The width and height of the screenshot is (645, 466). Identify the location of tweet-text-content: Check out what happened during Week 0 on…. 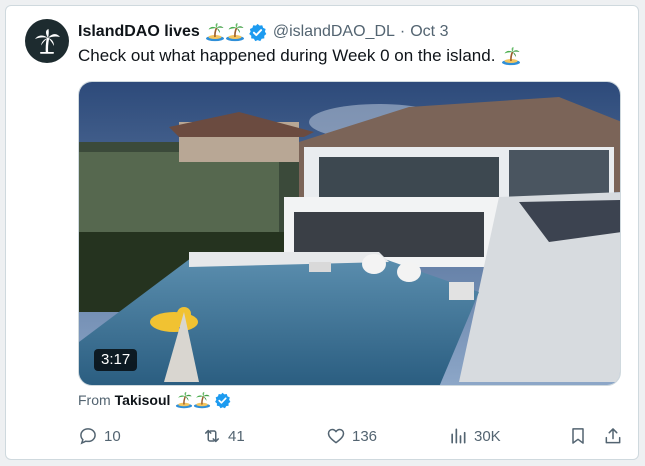
(287, 55).